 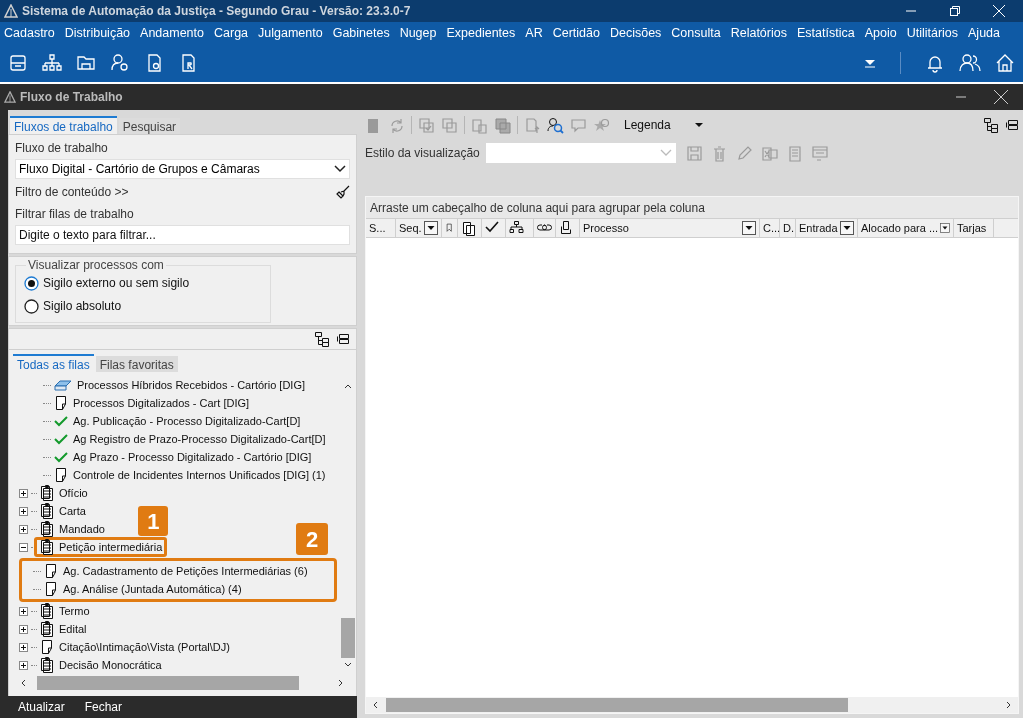 What do you see at coordinates (880, 33) in the screenshot?
I see `menu-item: Apoio` at bounding box center [880, 33].